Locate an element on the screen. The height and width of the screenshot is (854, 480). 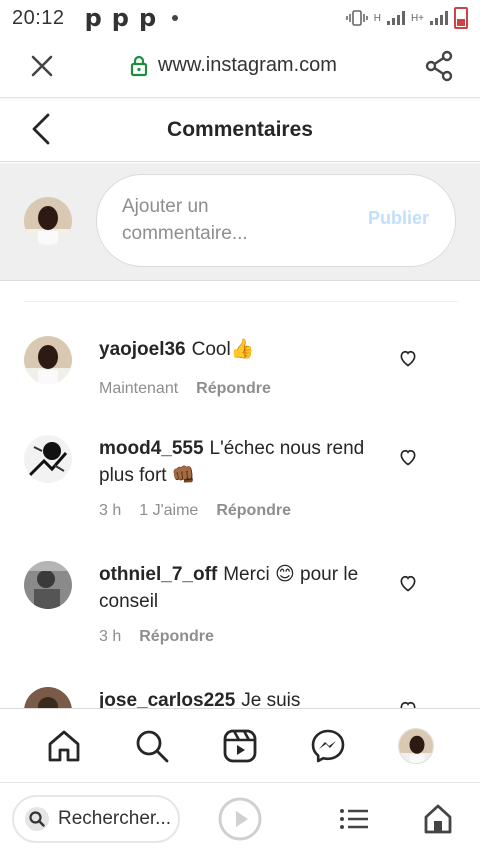
page-header: Commentaires is located at coordinates (240, 130).